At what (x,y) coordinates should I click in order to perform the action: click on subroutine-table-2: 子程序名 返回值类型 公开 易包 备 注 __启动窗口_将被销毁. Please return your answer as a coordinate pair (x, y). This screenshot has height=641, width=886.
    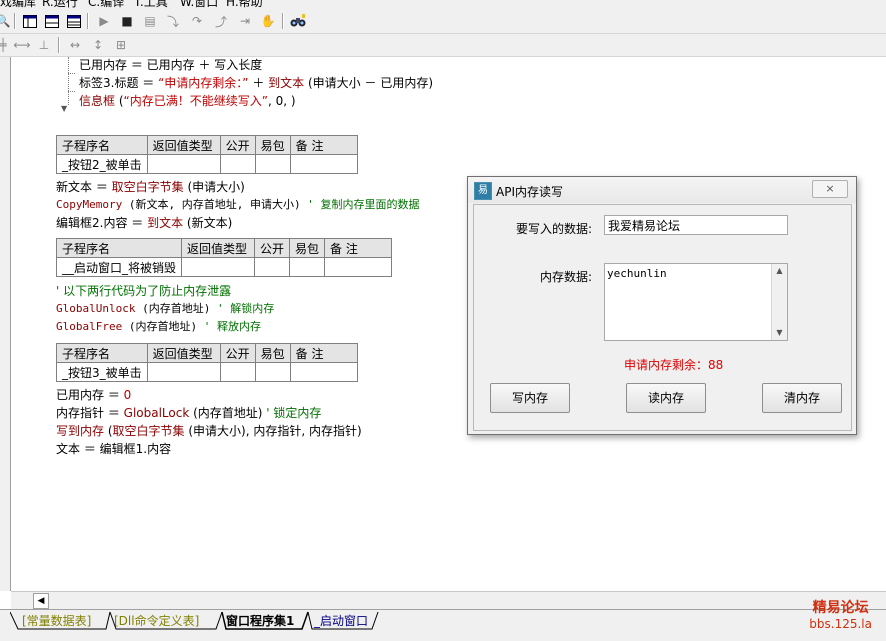
    Looking at the image, I should click on (224, 257).